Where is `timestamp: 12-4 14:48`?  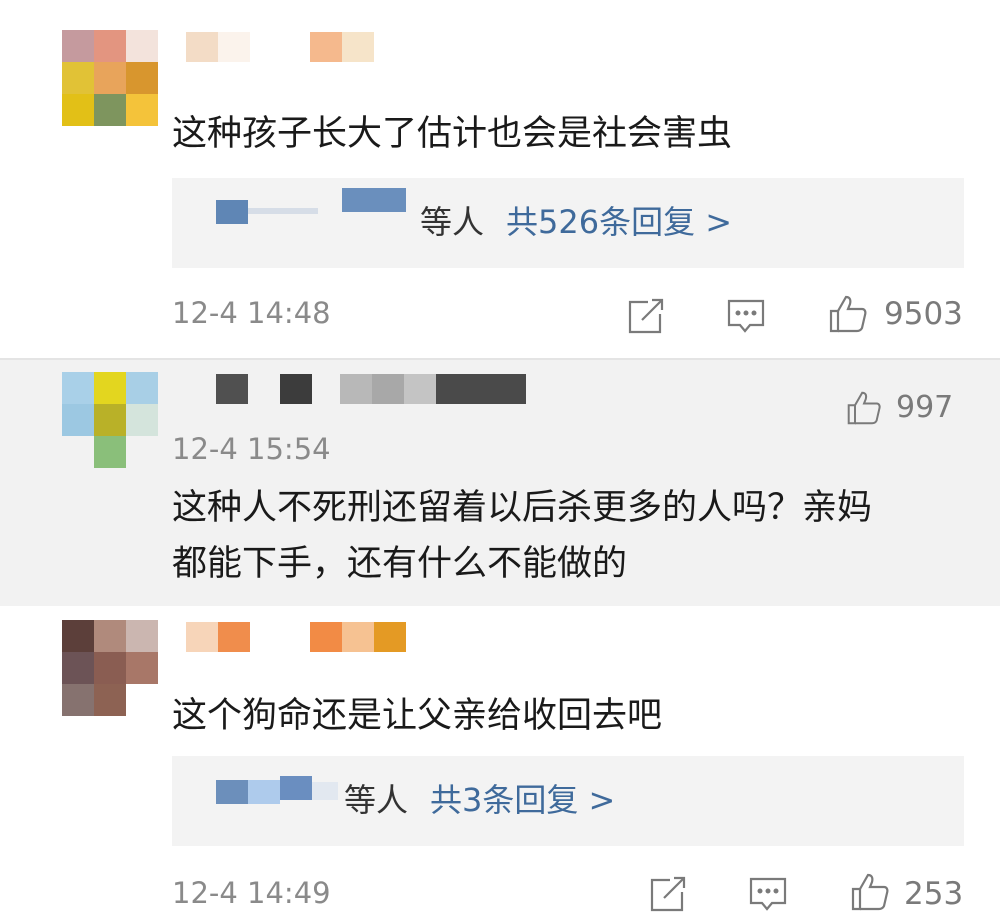
timestamp: 12-4 14:48 is located at coordinates (251, 313).